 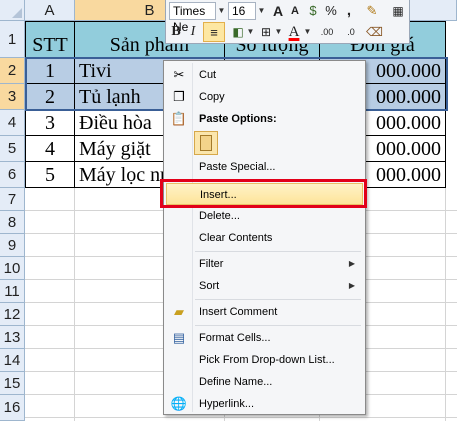 What do you see at coordinates (12, 291) in the screenshot?
I see `row-header-11: 11` at bounding box center [12, 291].